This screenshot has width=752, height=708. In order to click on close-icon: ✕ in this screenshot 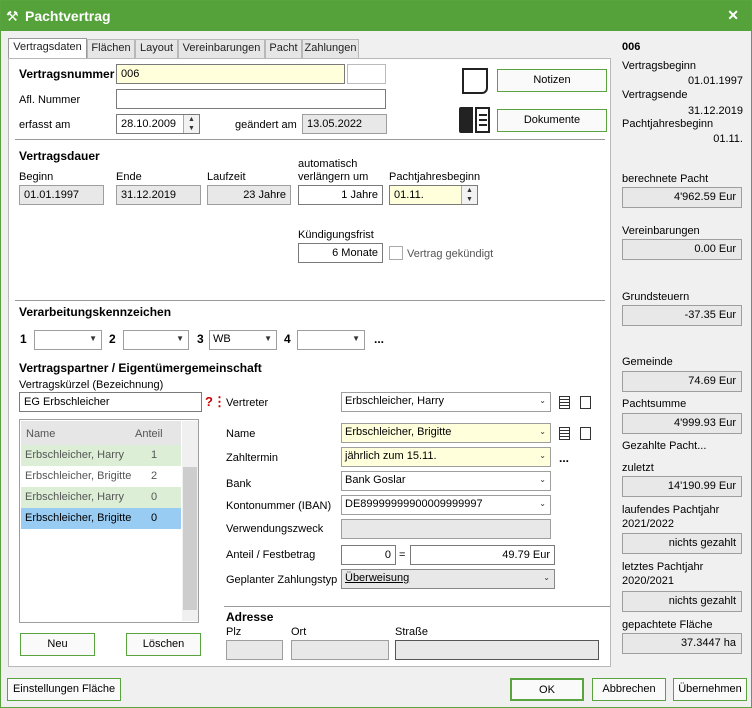, I will do `click(733, 15)`.